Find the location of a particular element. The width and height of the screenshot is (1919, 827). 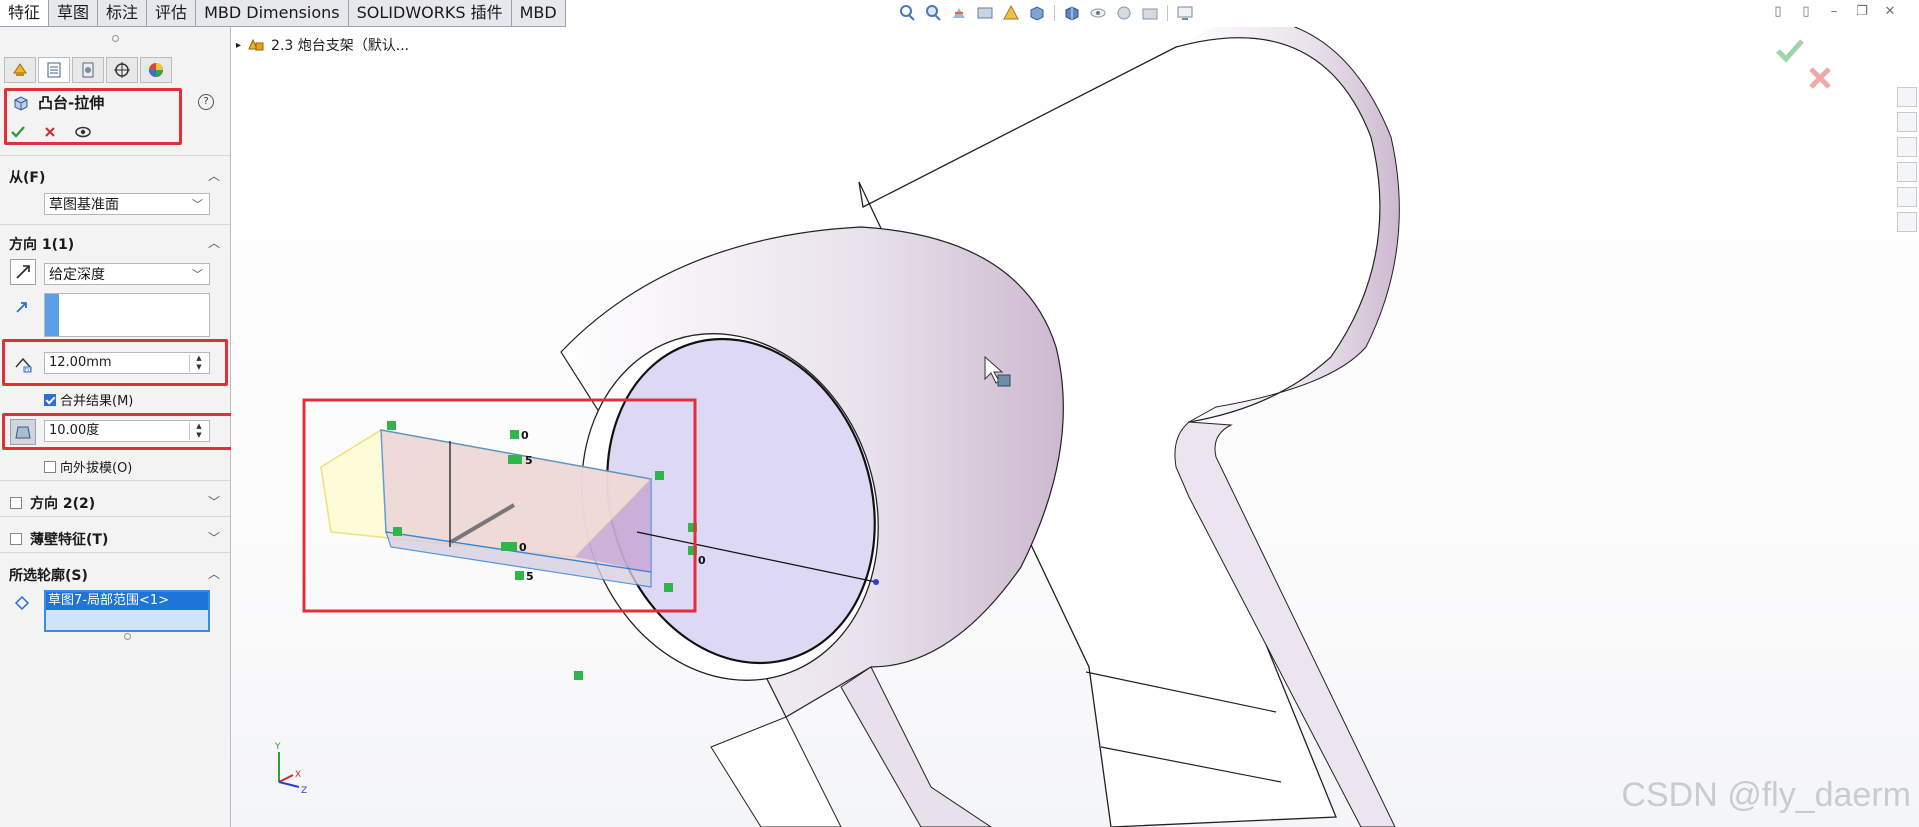

highlight-box-draft is located at coordinates (122, 431).